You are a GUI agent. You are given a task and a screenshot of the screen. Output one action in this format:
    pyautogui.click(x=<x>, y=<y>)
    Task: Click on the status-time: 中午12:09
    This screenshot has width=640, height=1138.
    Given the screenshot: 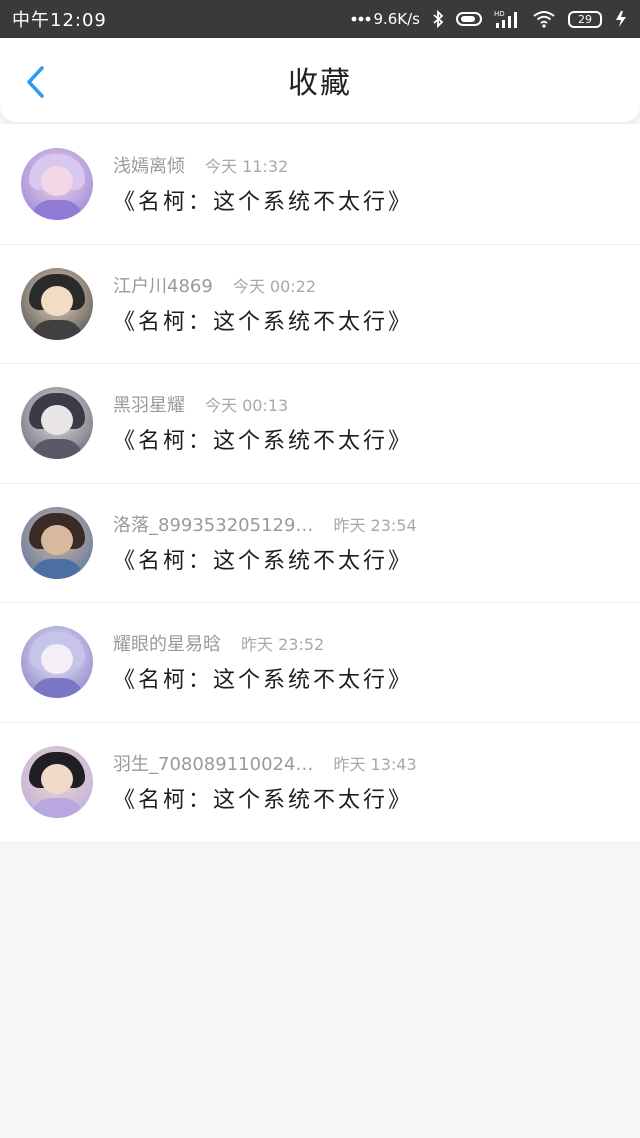 What is the action you would take?
    pyautogui.click(x=59, y=20)
    